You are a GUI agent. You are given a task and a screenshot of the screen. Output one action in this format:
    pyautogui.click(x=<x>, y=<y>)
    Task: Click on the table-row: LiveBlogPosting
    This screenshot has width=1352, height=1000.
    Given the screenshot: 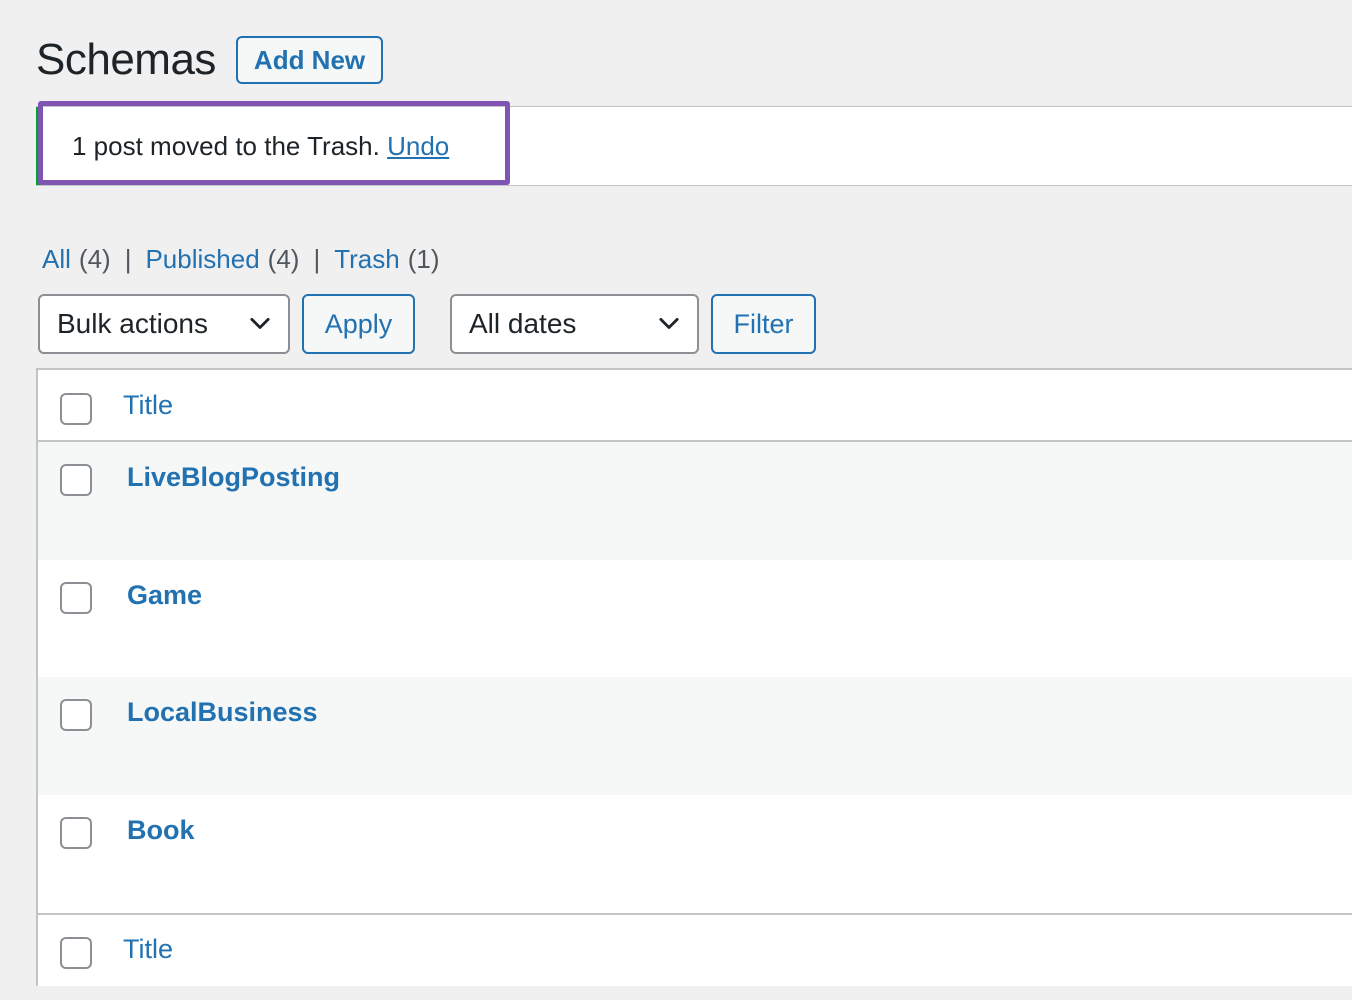 What is the action you would take?
    pyautogui.click(x=695, y=501)
    